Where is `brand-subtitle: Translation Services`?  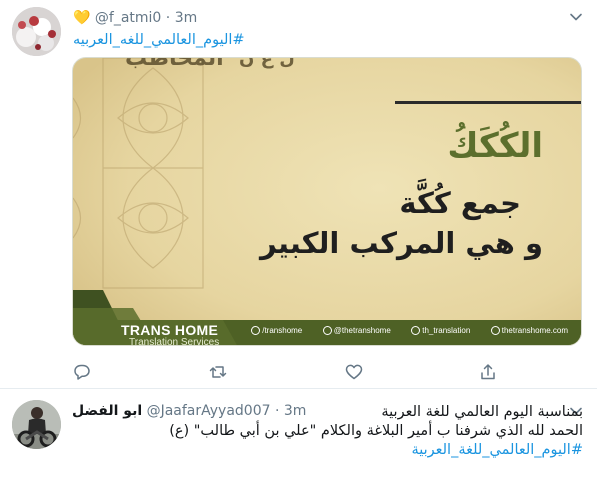
brand-subtitle: Translation Services is located at coordinates (174, 341).